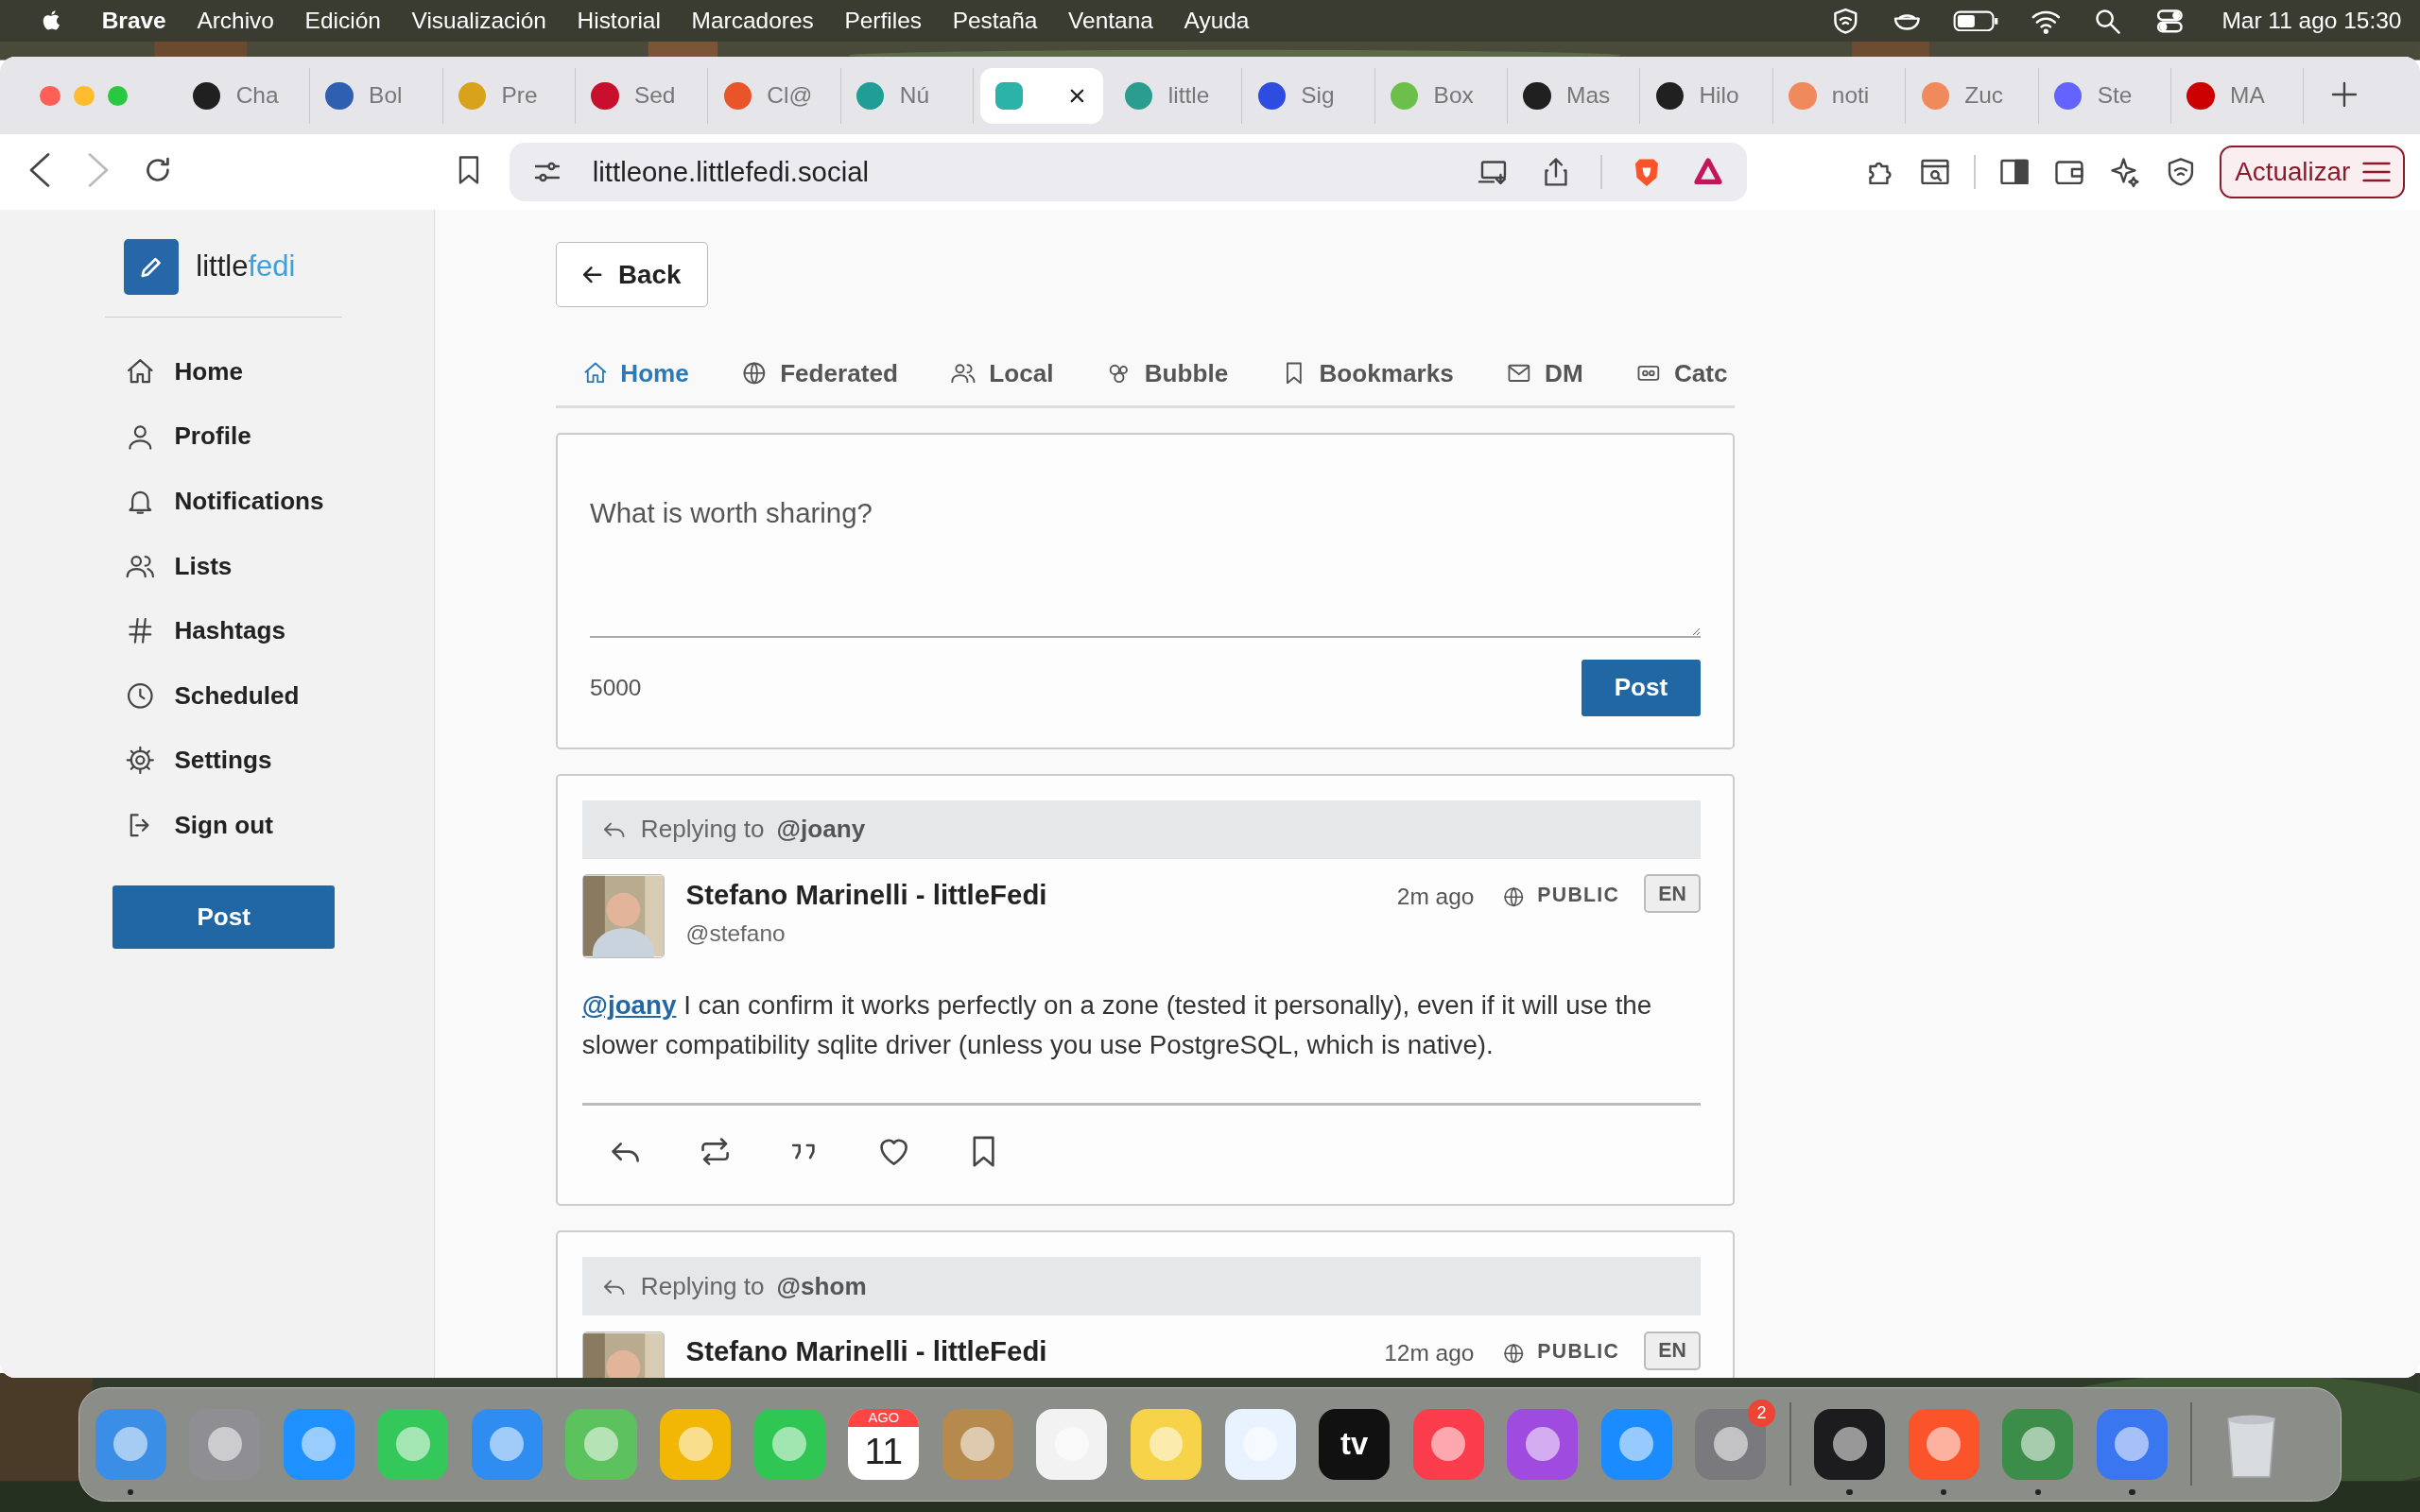  I want to click on settings-icon, so click(140, 761).